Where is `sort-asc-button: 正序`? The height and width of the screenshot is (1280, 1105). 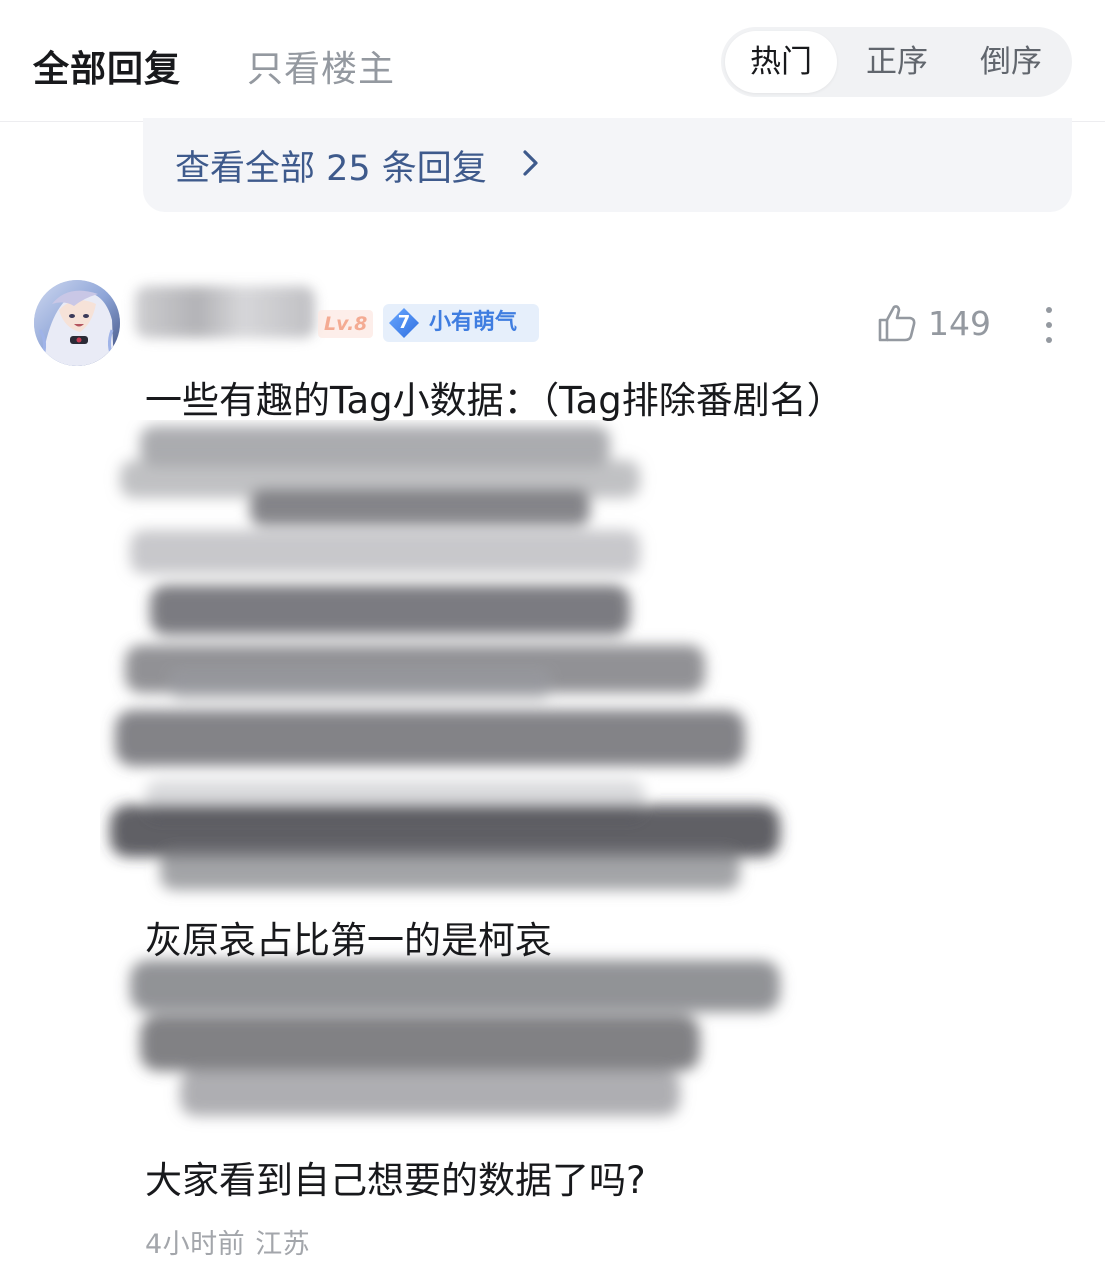
sort-asc-button: 正序 is located at coordinates (897, 62).